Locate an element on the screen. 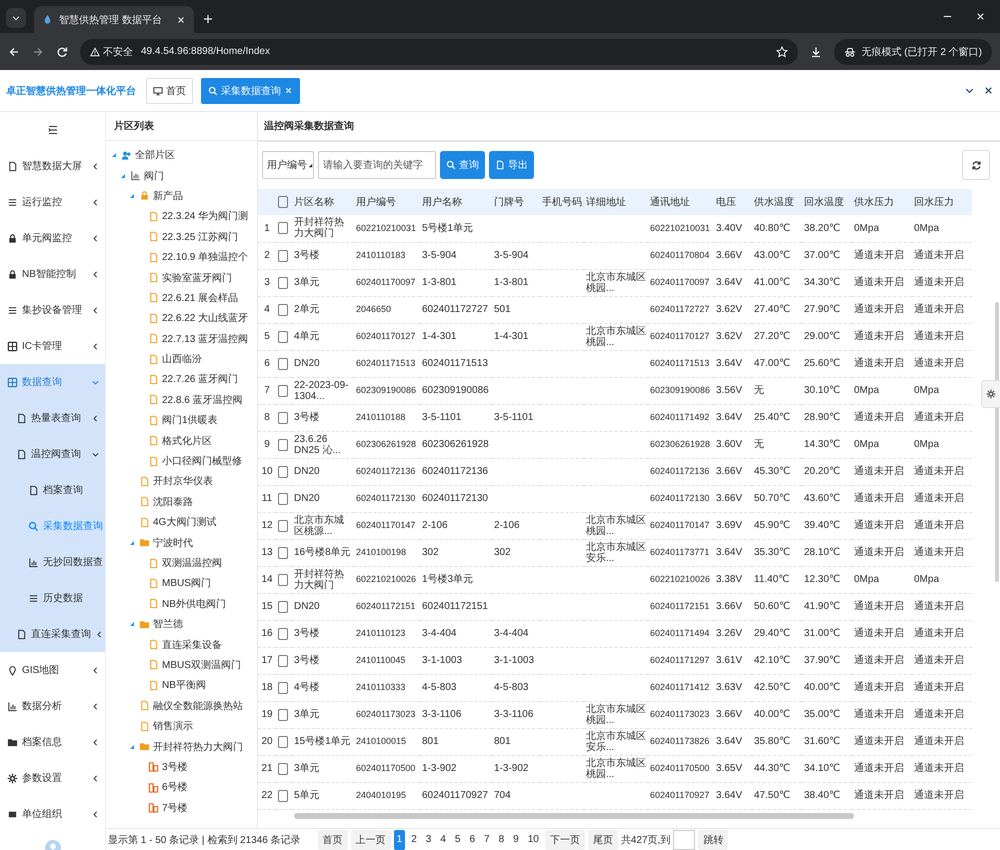 This screenshot has width=1000, height=850. tree-node: 格式化片区 is located at coordinates (181, 440).